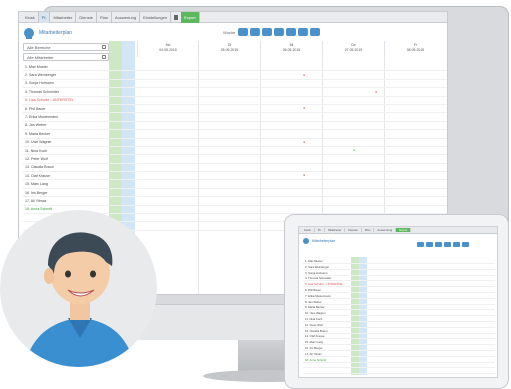 The image size is (511, 389). I want to click on tablet-employee-name: 14. Olaf Krause, so click(314, 336).